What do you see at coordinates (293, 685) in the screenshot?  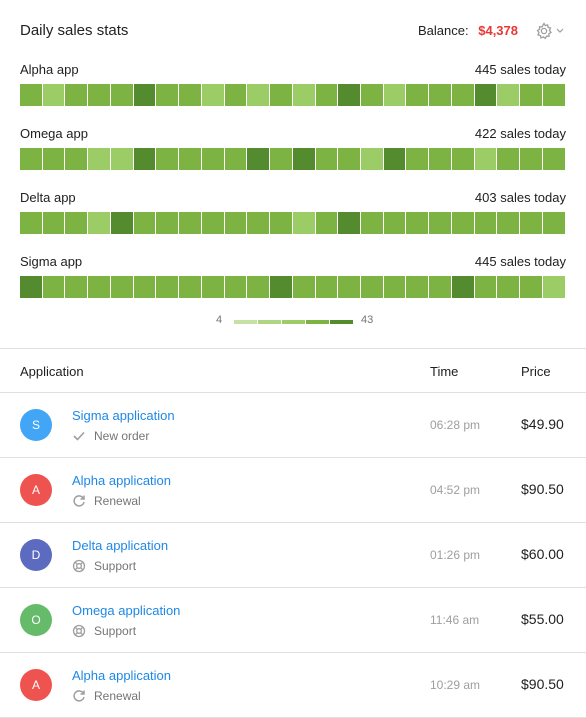 I see `table-row: A Alpha application Renewal 10:29 am $90.50` at bounding box center [293, 685].